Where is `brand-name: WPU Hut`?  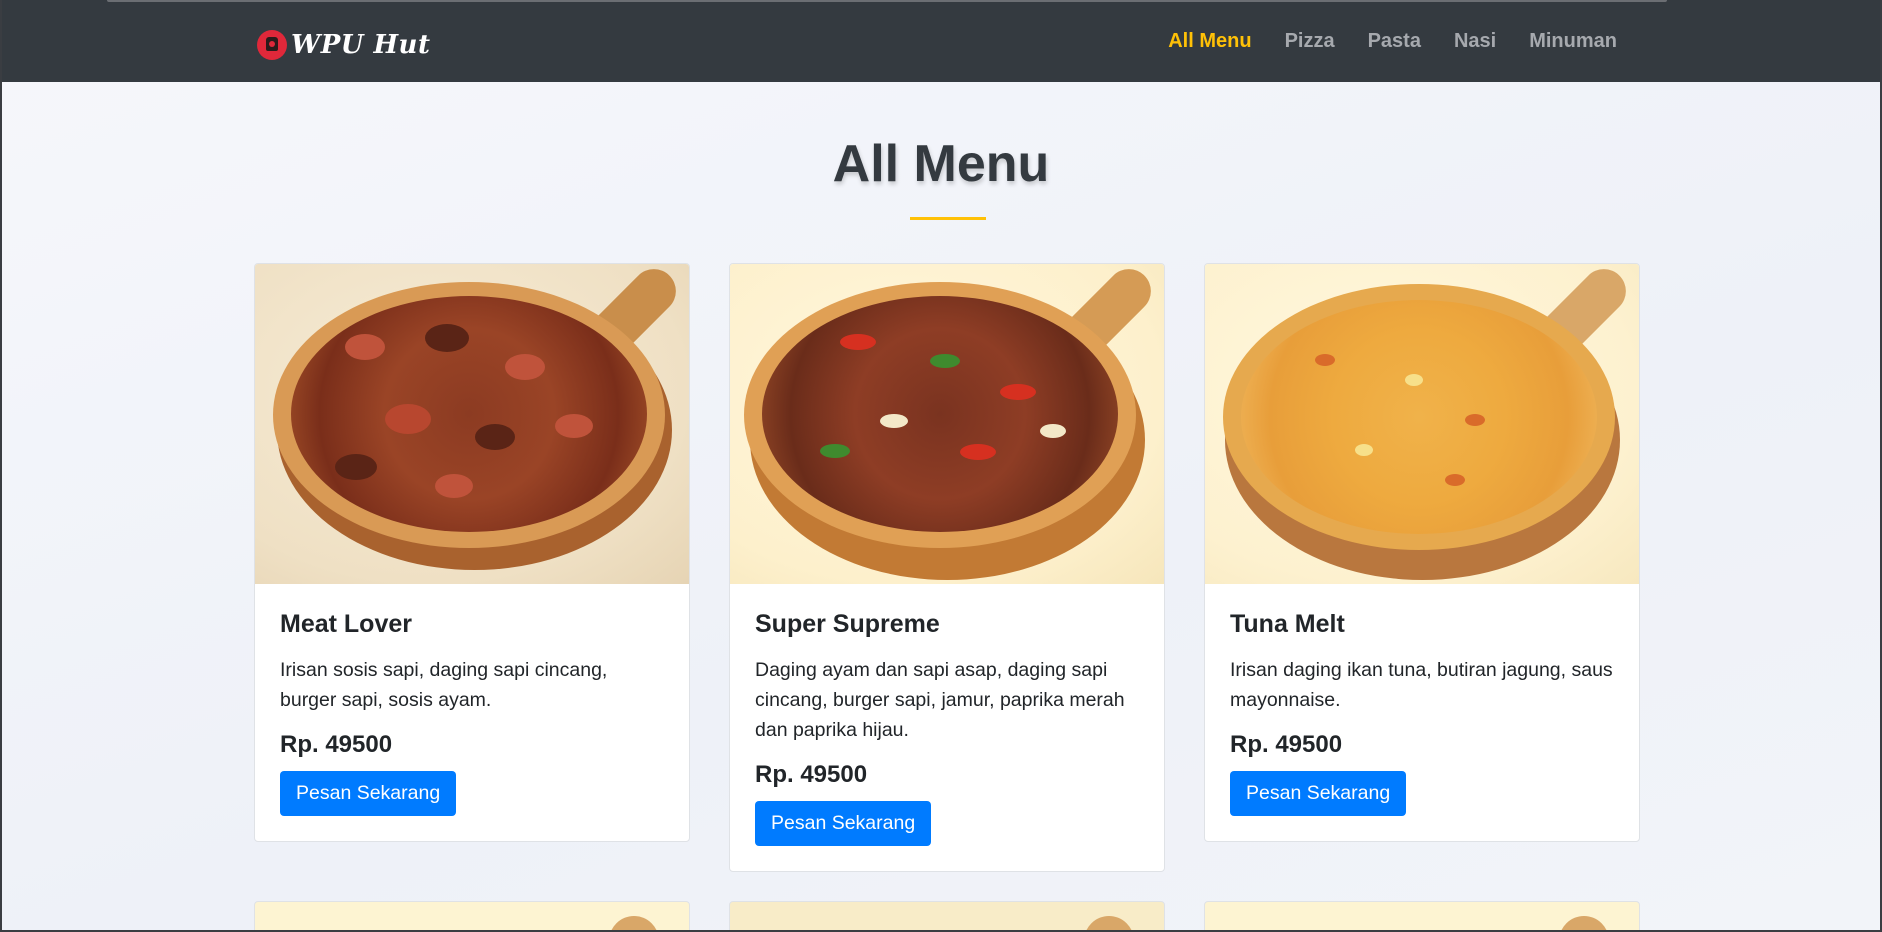 brand-name: WPU Hut is located at coordinates (361, 45).